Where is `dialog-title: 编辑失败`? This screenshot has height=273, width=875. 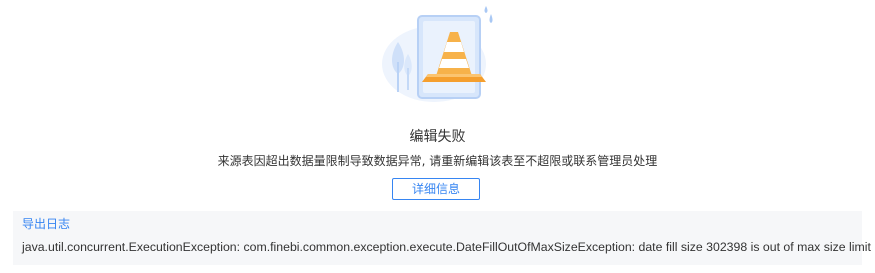
dialog-title: 编辑失败 is located at coordinates (437, 137).